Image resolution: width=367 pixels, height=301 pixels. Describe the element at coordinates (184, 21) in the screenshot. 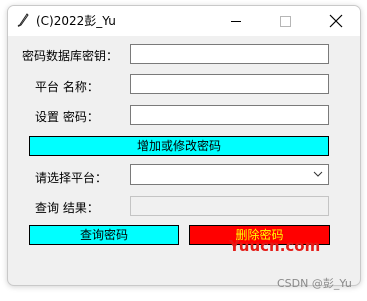

I see `title-bar: (C)2022彭_Yu` at that location.